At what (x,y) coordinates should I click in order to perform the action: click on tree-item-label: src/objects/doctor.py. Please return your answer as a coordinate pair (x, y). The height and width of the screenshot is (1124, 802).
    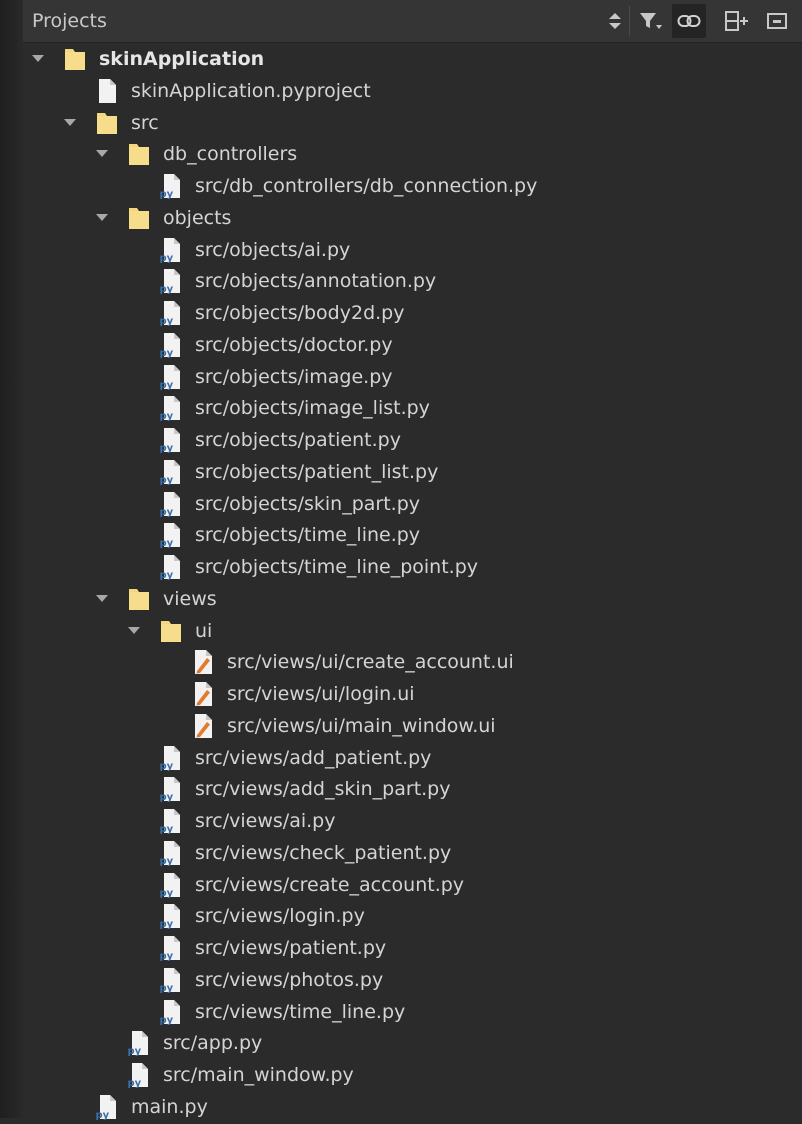
    Looking at the image, I should click on (294, 344).